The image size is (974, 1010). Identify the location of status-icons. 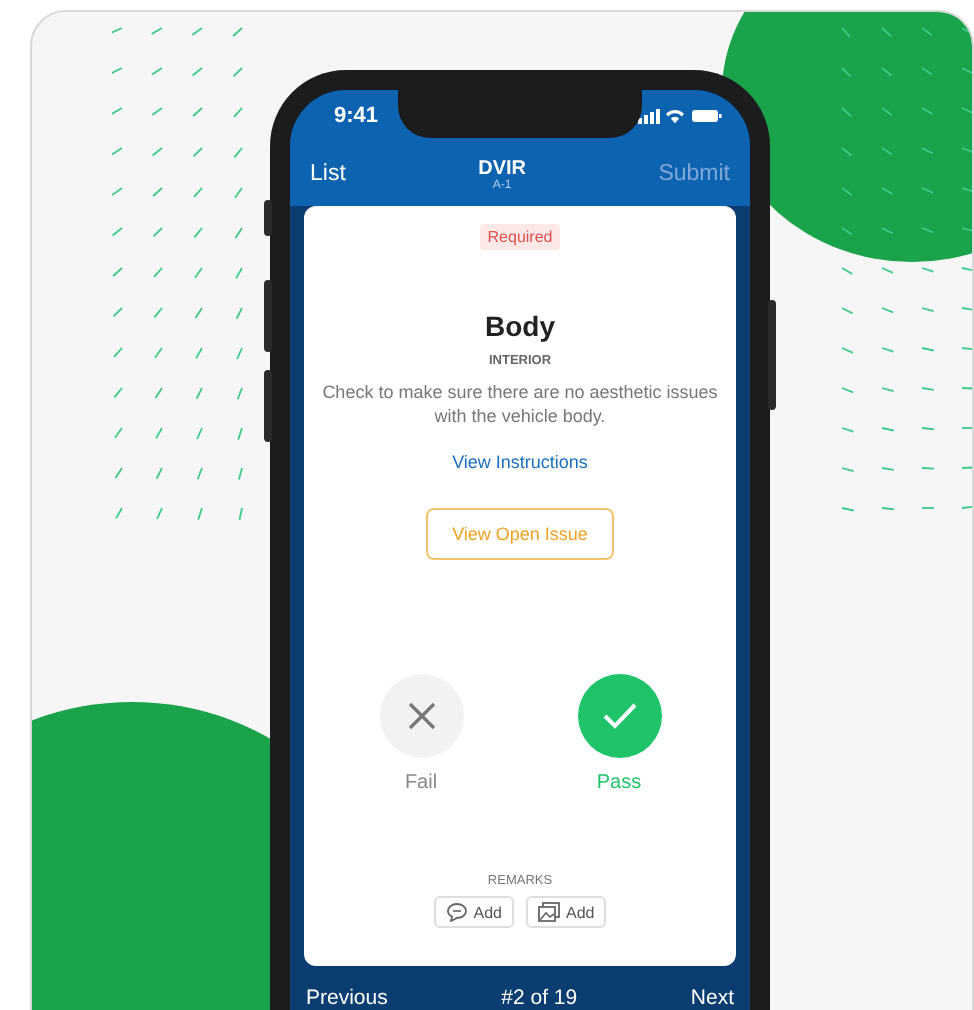
(680, 116).